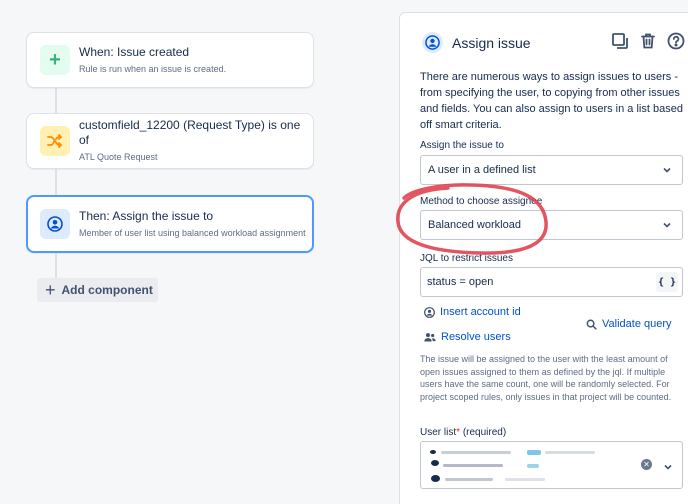 The height and width of the screenshot is (504, 688). I want to click on trigger-title: When: Issue created, so click(134, 51).